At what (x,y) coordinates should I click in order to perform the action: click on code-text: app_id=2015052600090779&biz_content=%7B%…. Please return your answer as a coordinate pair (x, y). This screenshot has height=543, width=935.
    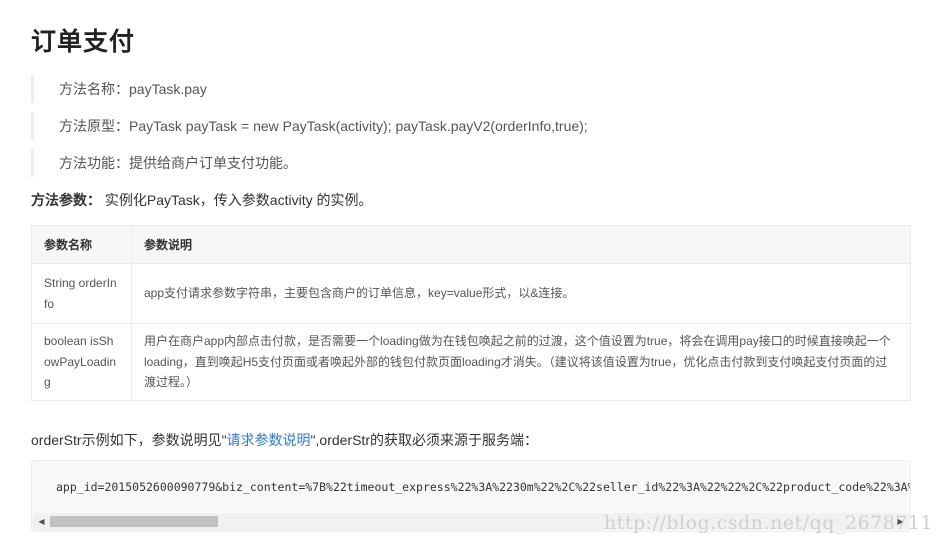
    Looking at the image, I should click on (483, 487).